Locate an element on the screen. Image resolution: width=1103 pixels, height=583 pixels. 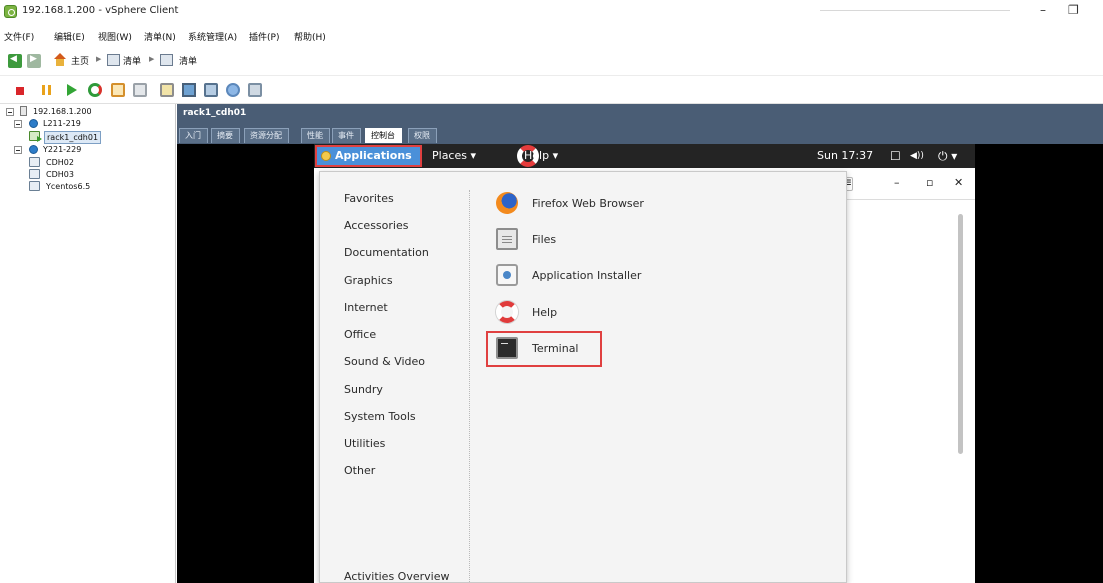
menu-edit: 编辑(E) is located at coordinates (69, 36).